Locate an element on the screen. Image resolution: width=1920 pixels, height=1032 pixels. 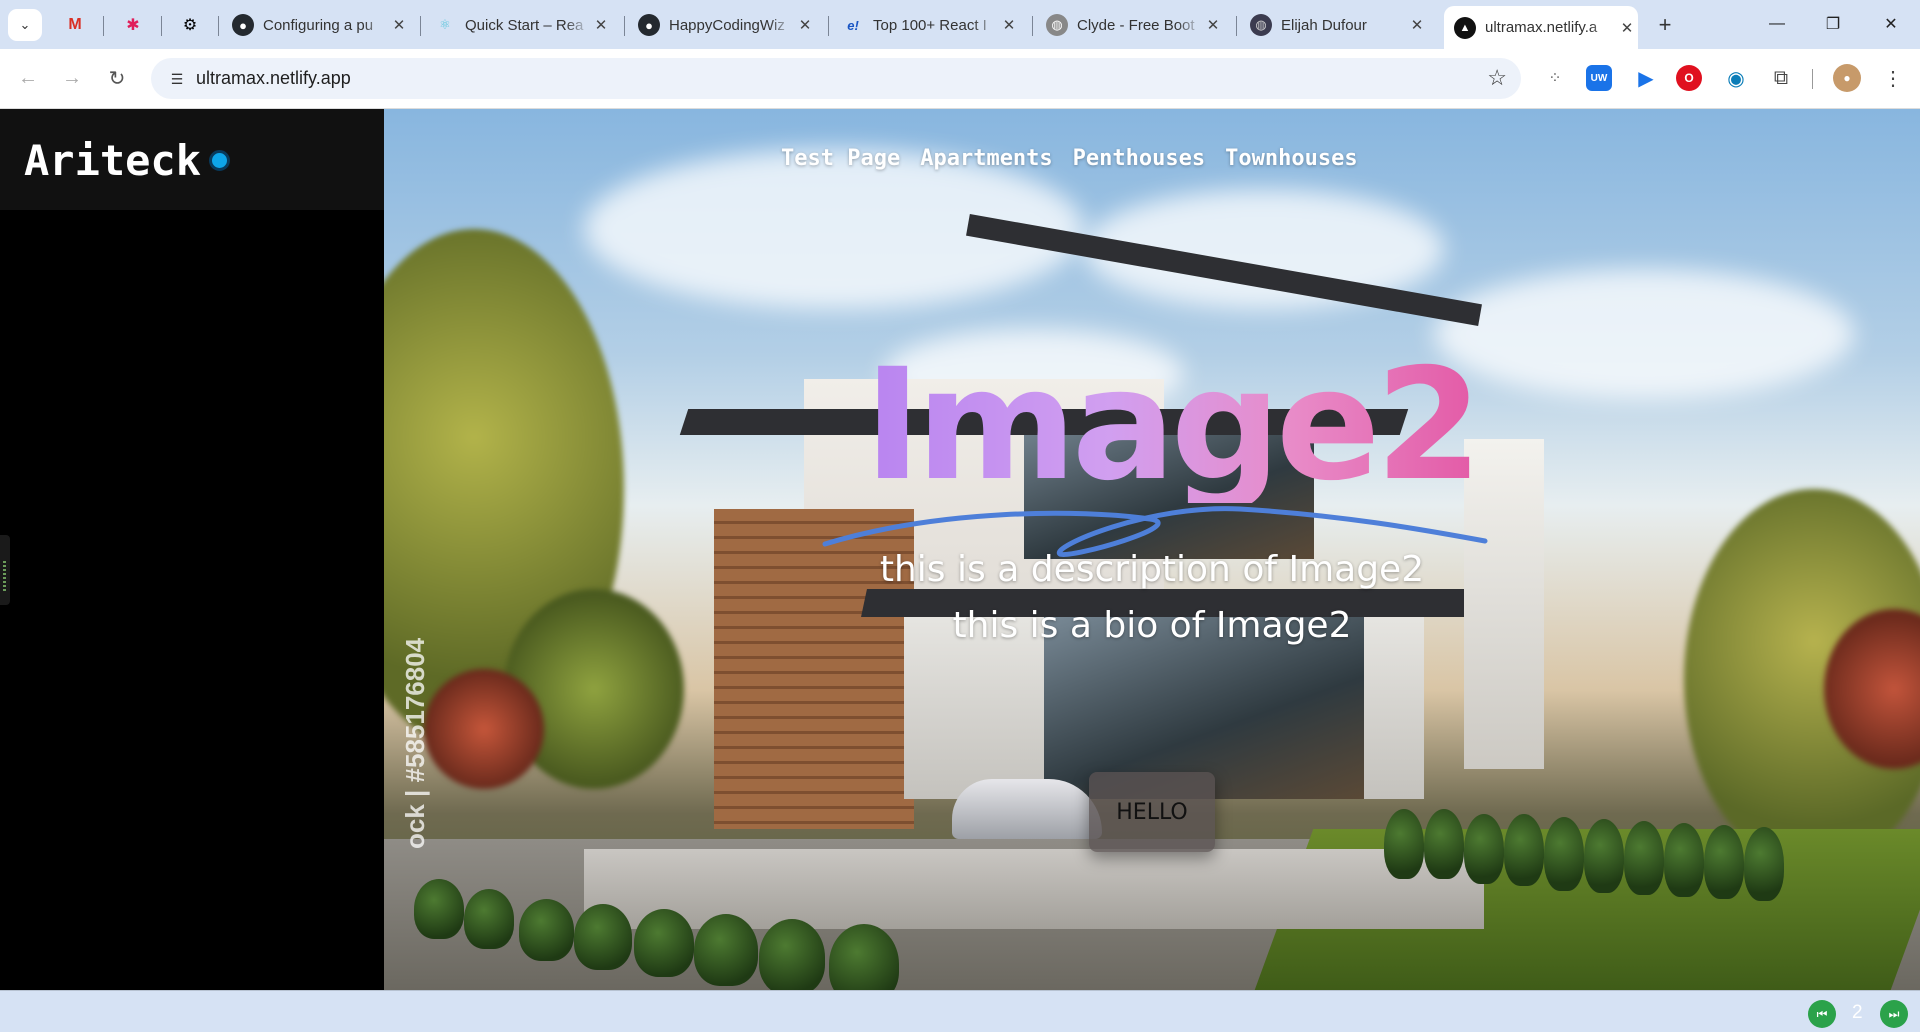
tab-search-button: ⌄ is located at coordinates (25, 25).